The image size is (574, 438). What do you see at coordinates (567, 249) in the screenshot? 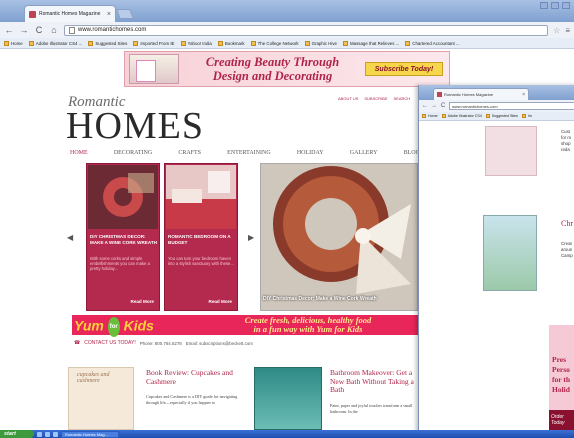
I see `text-fragment: Creat aroun Camp` at bounding box center [567, 249].